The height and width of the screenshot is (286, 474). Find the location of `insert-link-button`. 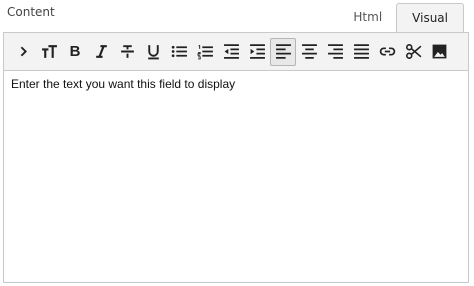

insert-link-button is located at coordinates (387, 52).